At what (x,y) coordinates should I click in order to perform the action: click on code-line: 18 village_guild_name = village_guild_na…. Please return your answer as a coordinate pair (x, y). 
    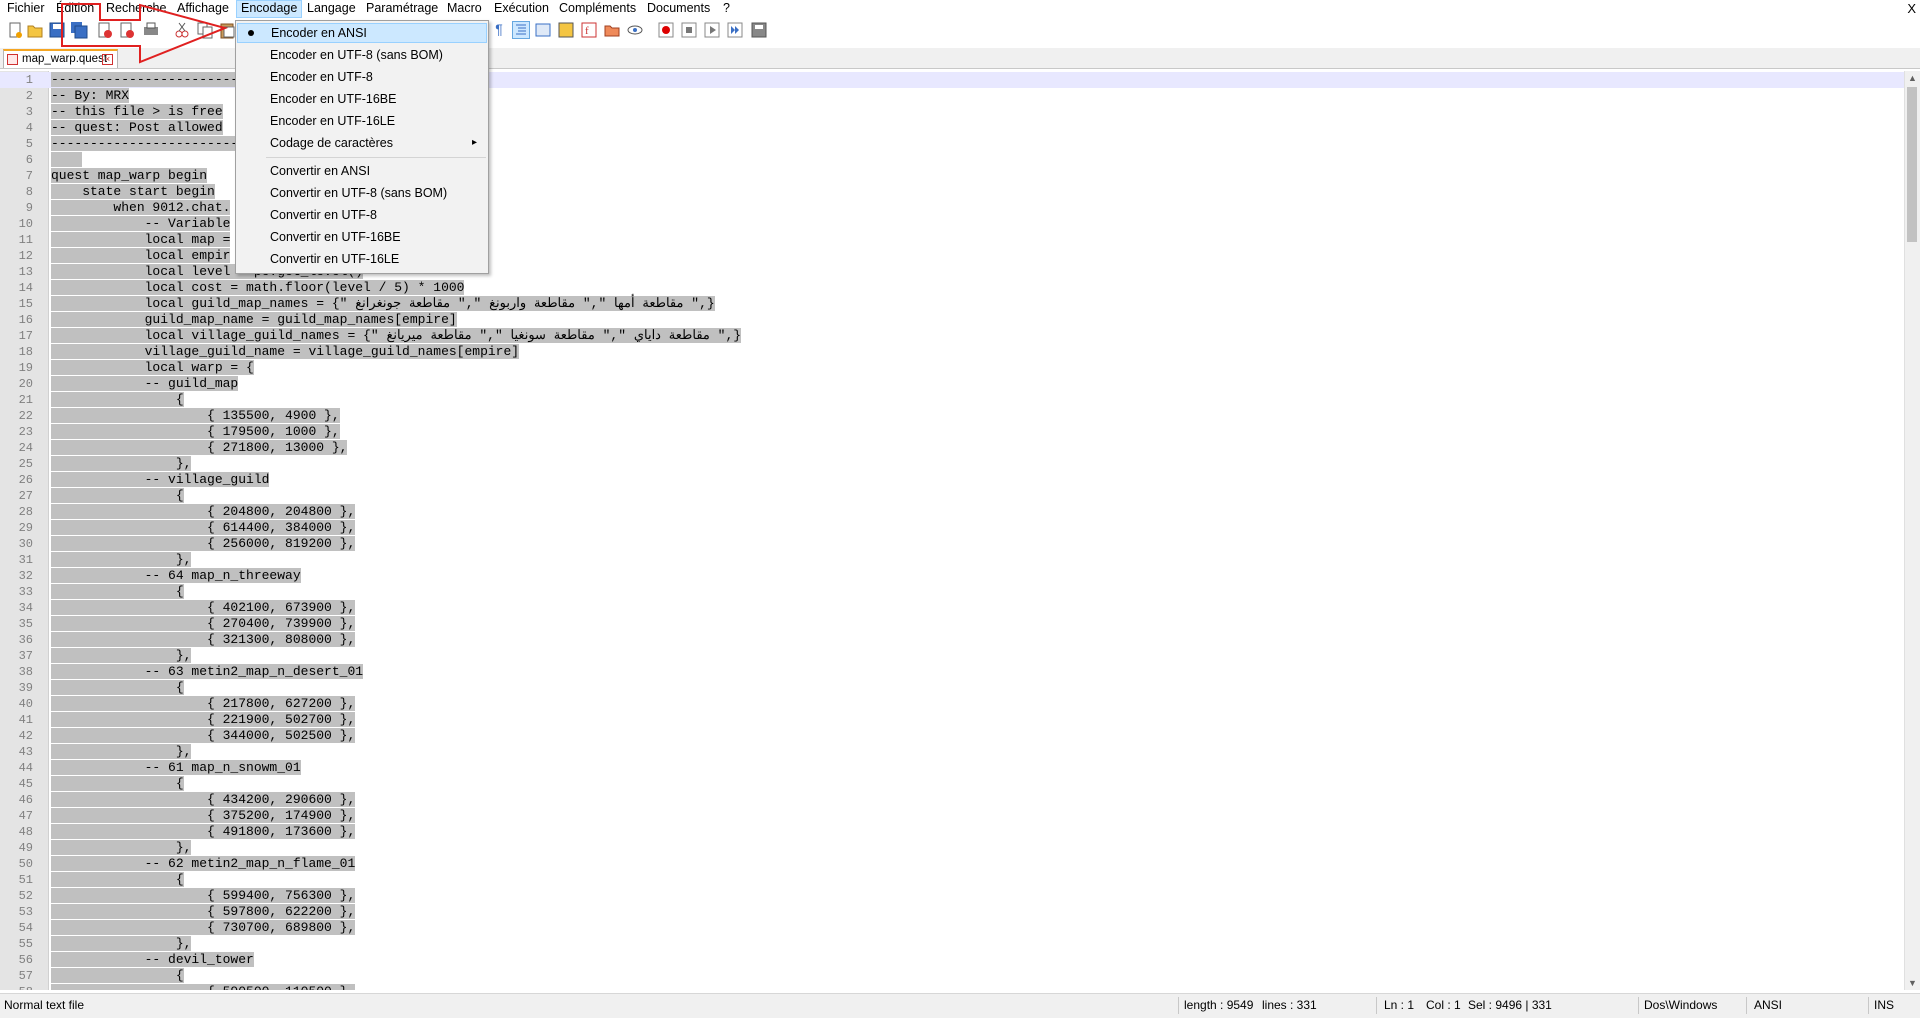
    Looking at the image, I should click on (952, 352).